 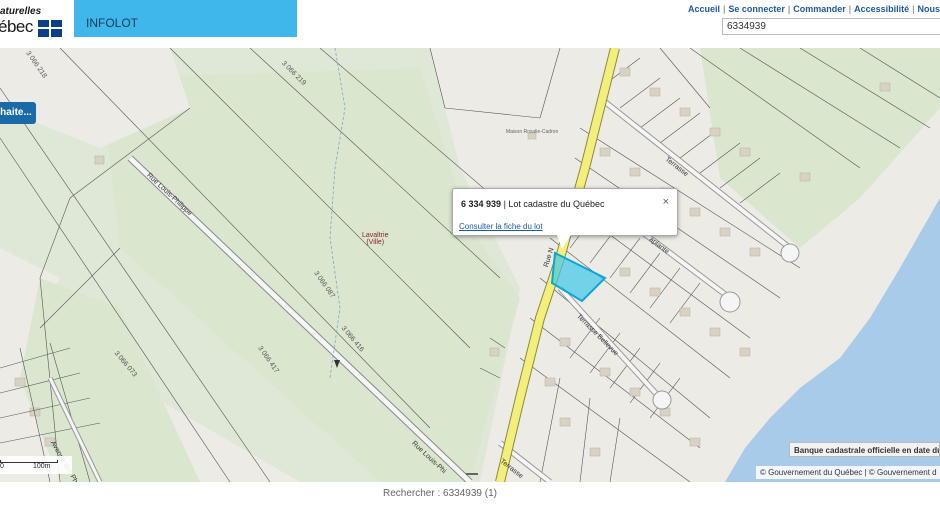 I want to click on footer: Rechercher : 6334939 (1), so click(x=470, y=494).